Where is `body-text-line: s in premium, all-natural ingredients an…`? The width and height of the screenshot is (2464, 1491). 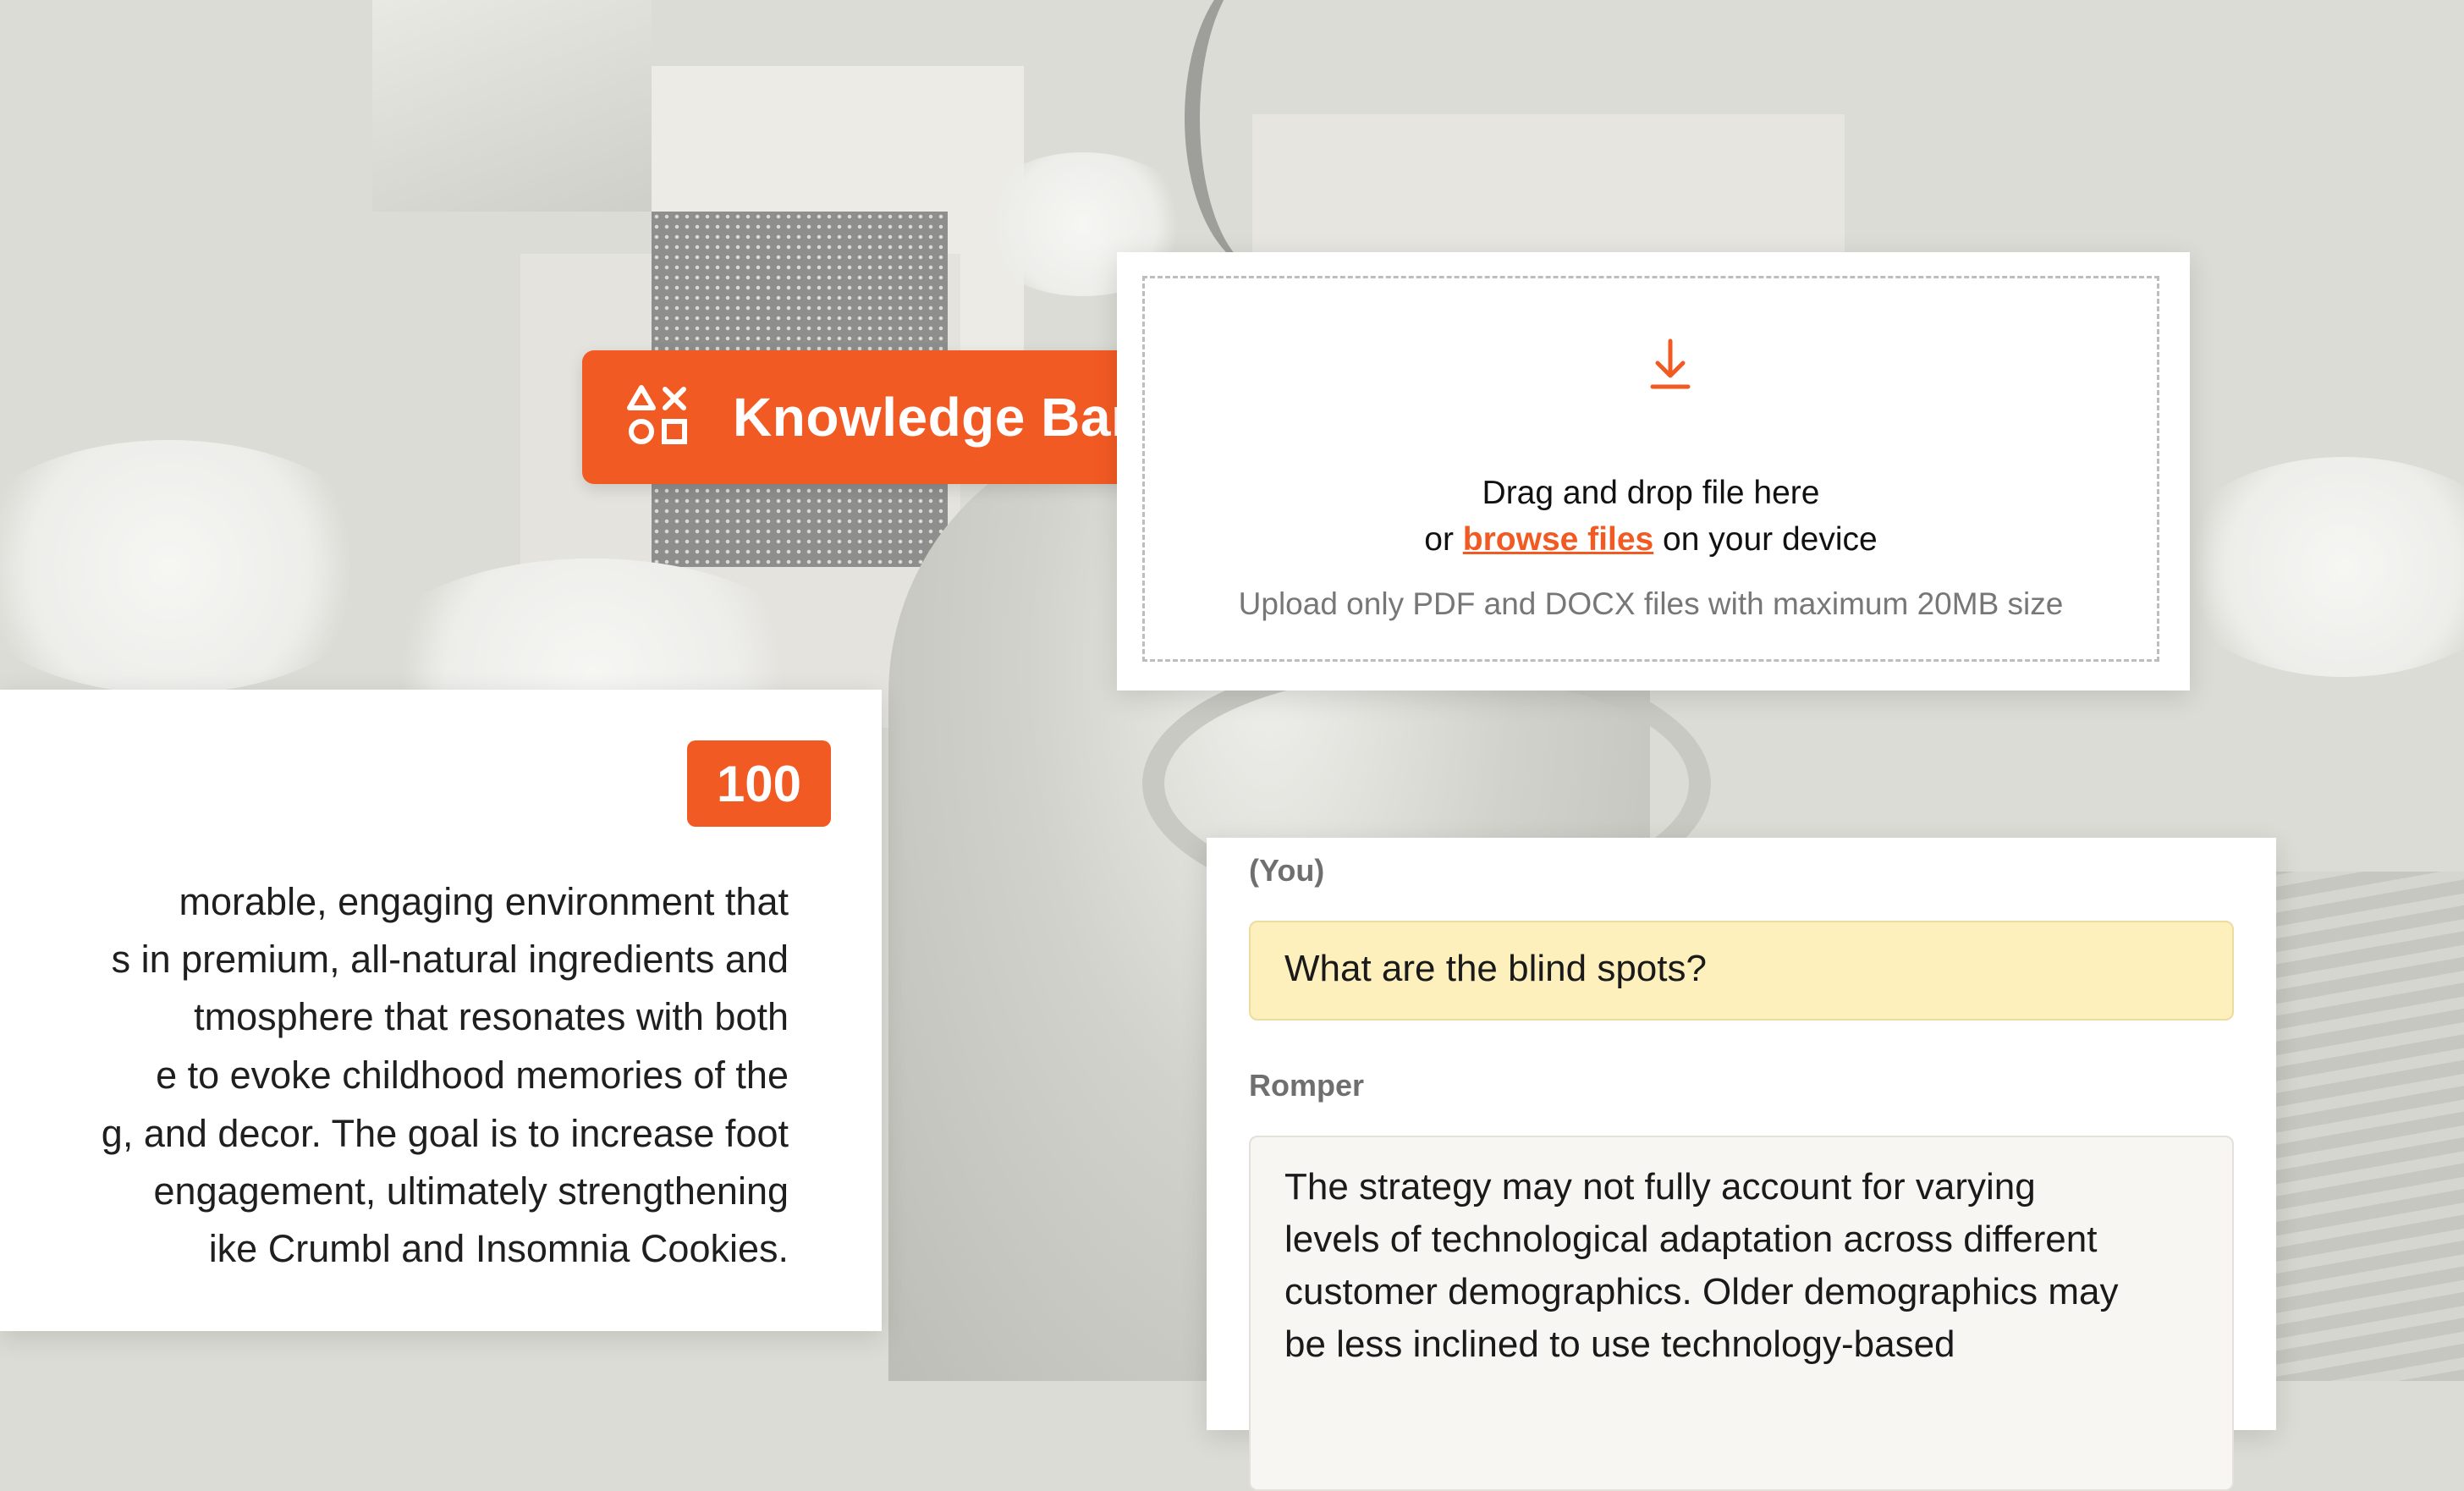 body-text-line: s in premium, all-natural ingredients an… is located at coordinates (450, 959).